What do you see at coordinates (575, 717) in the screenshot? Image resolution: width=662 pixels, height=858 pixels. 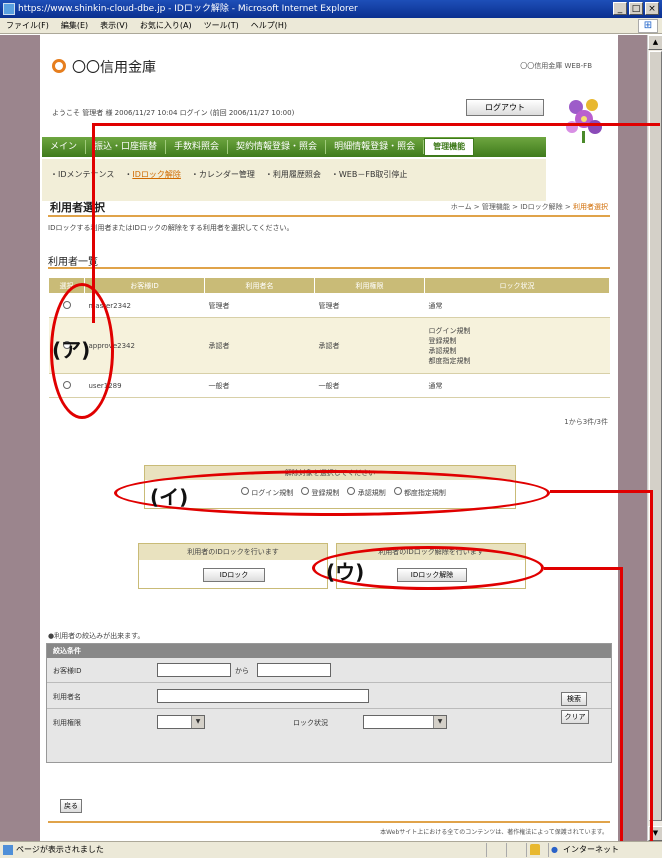 I see `clear-button: クリア` at bounding box center [575, 717].